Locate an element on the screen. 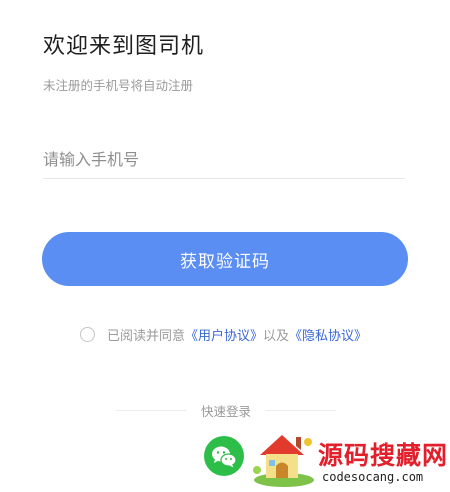 This screenshot has width=450, height=492. privacy-policy-link: 《隐私协议》 is located at coordinates (328, 334).